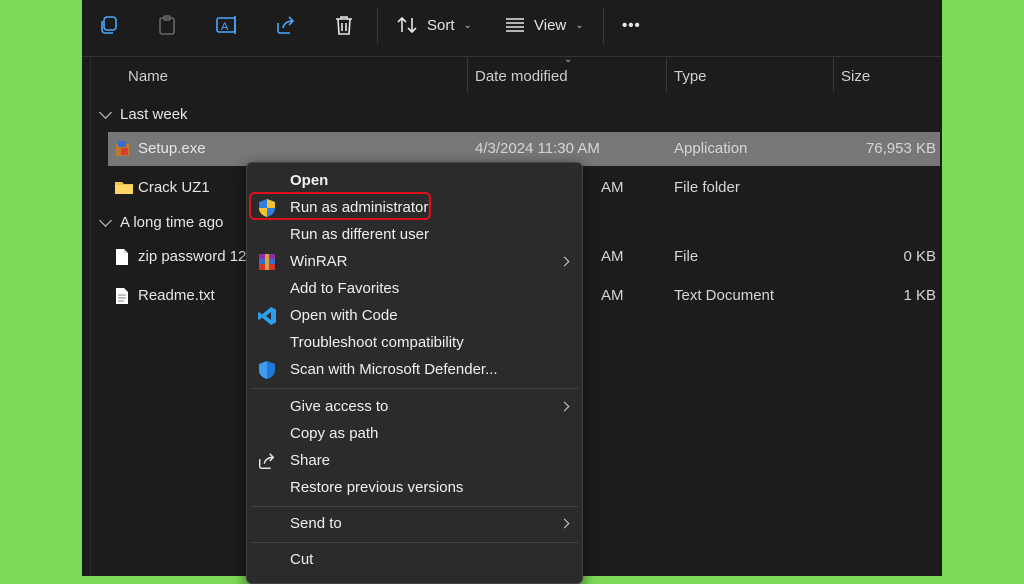  Describe the element at coordinates (377, 342) in the screenshot. I see `menu-item-label: Troubleshoot compatibility` at that location.